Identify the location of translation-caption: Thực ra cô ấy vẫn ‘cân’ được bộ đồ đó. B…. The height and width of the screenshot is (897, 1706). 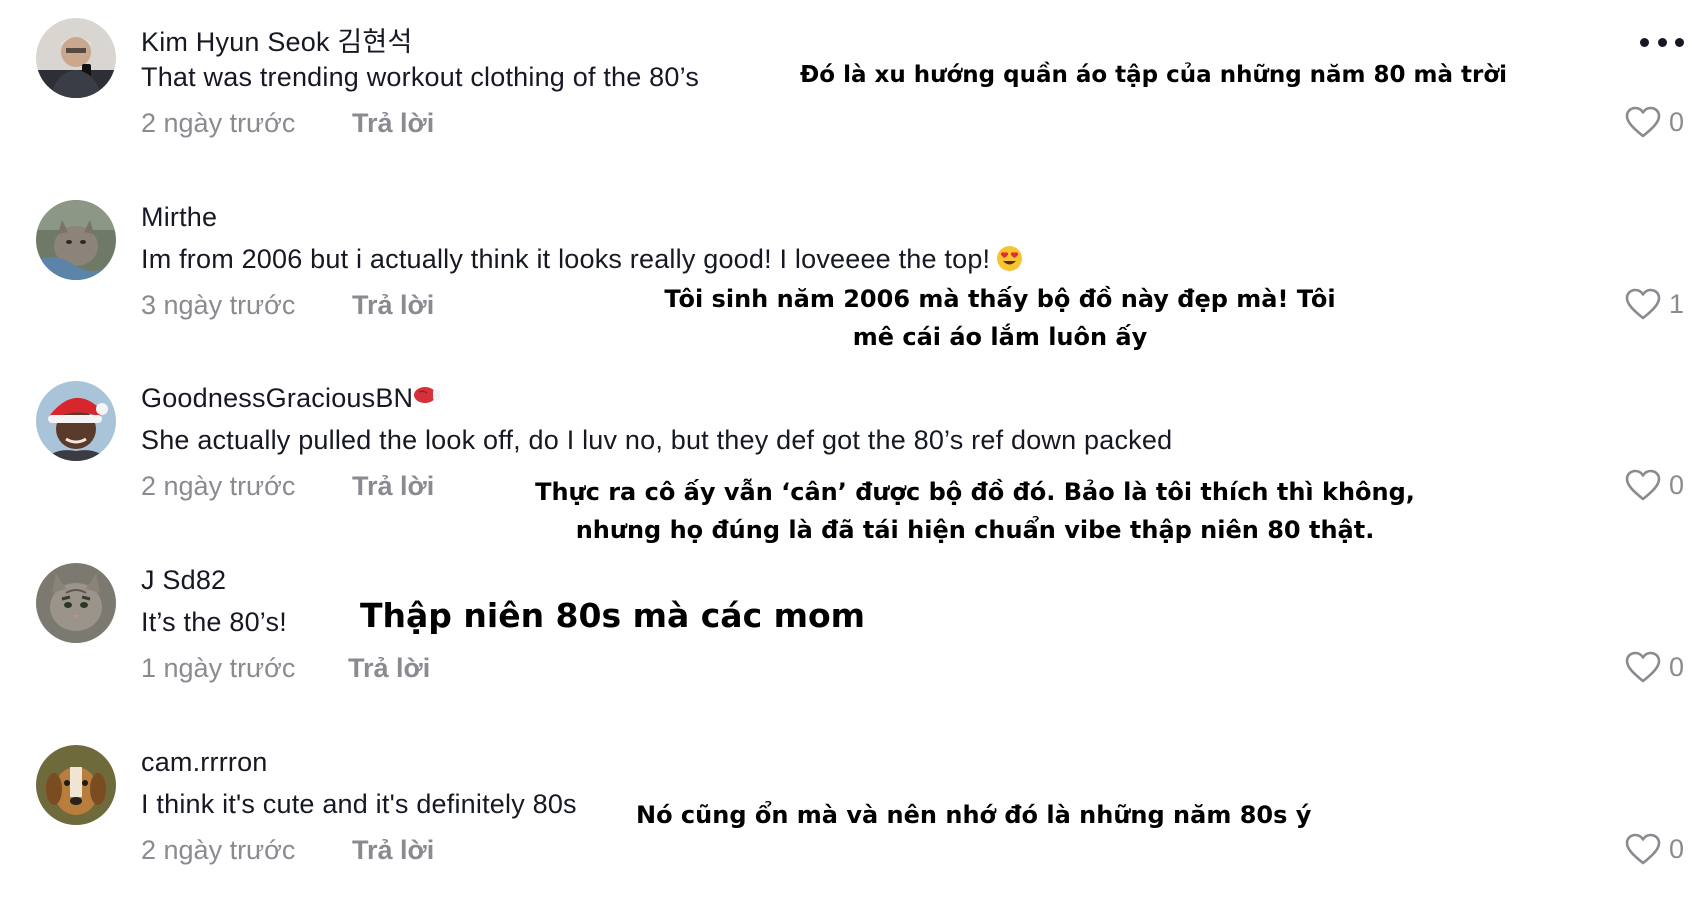
(975, 511).